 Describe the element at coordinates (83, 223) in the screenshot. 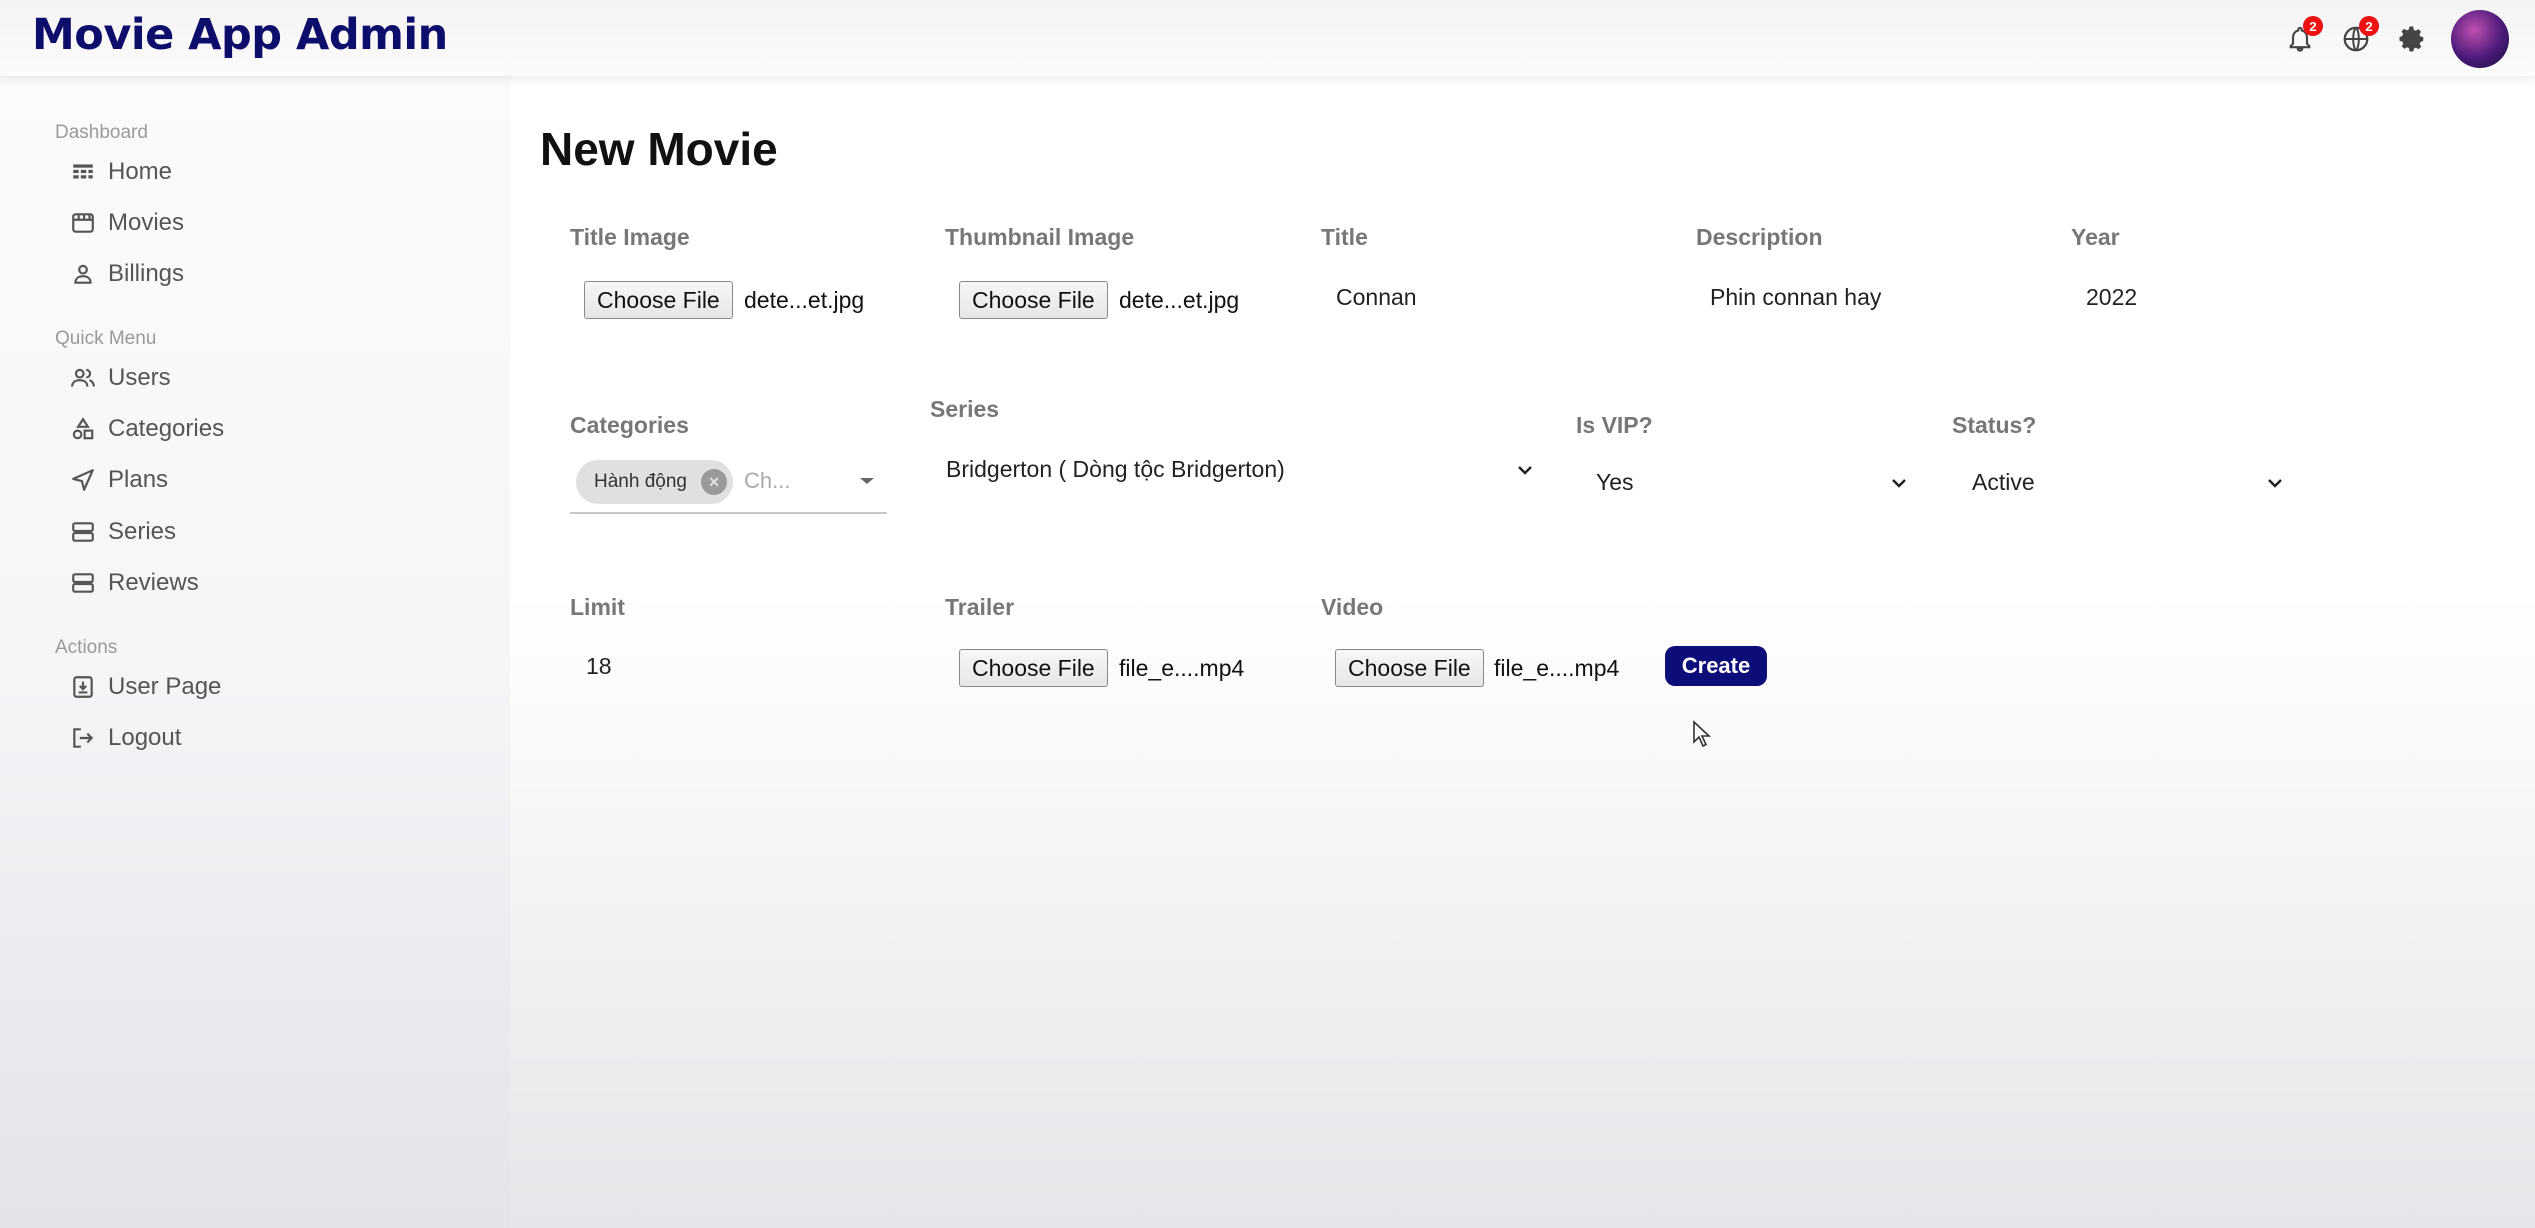

I see `movies-icon` at that location.